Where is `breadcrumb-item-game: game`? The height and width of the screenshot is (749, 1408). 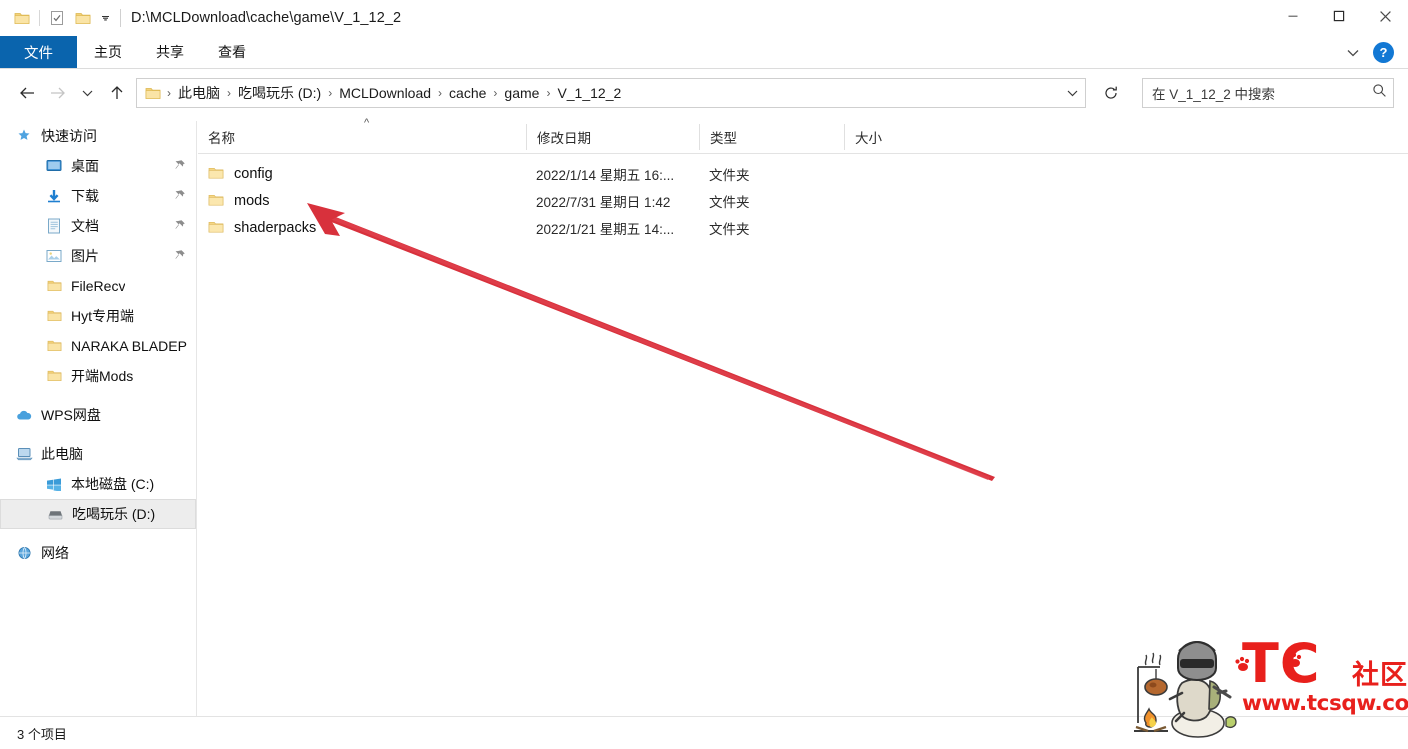 breadcrumb-item-game: game is located at coordinates (521, 93).